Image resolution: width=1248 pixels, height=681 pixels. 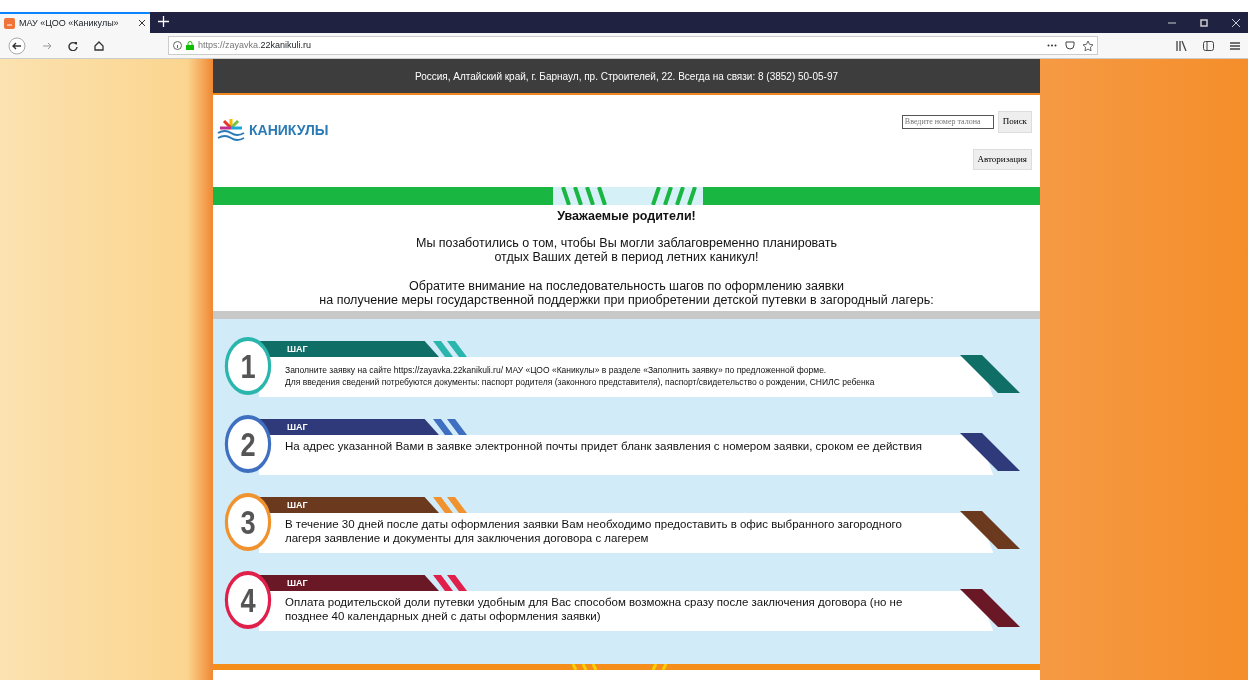 What do you see at coordinates (163, 21) in the screenshot?
I see `new-tab-icon` at bounding box center [163, 21].